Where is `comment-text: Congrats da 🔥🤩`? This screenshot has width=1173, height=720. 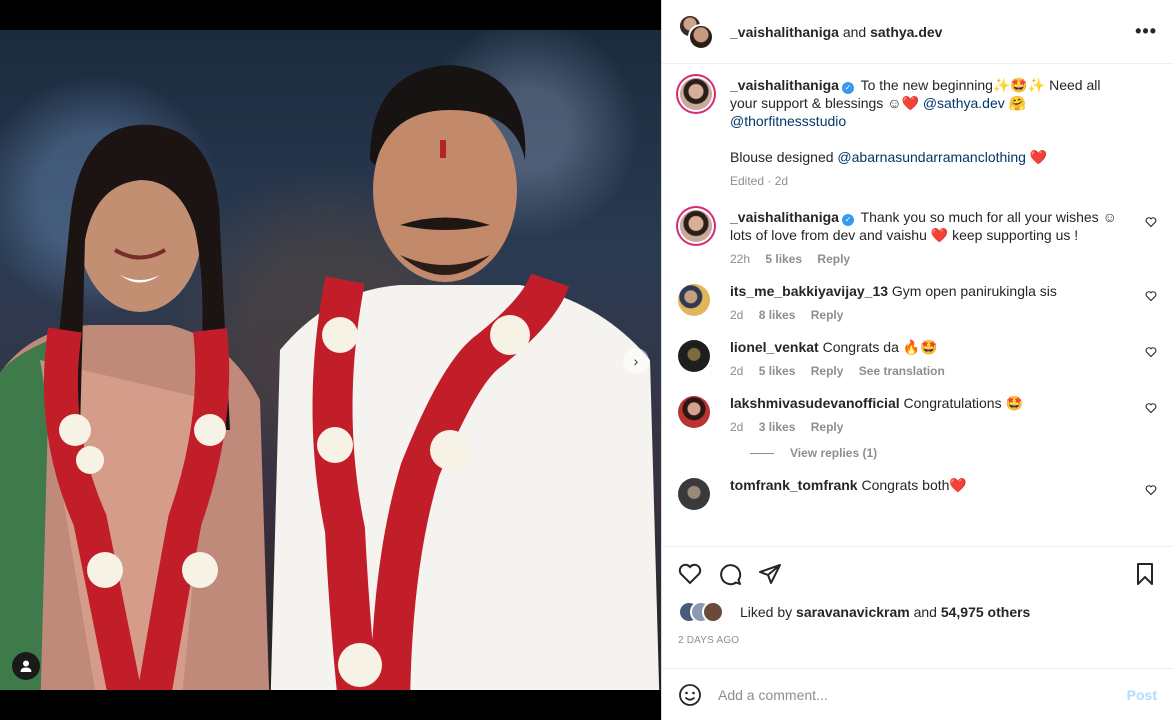 comment-text: Congrats da 🔥🤩 is located at coordinates (880, 347).